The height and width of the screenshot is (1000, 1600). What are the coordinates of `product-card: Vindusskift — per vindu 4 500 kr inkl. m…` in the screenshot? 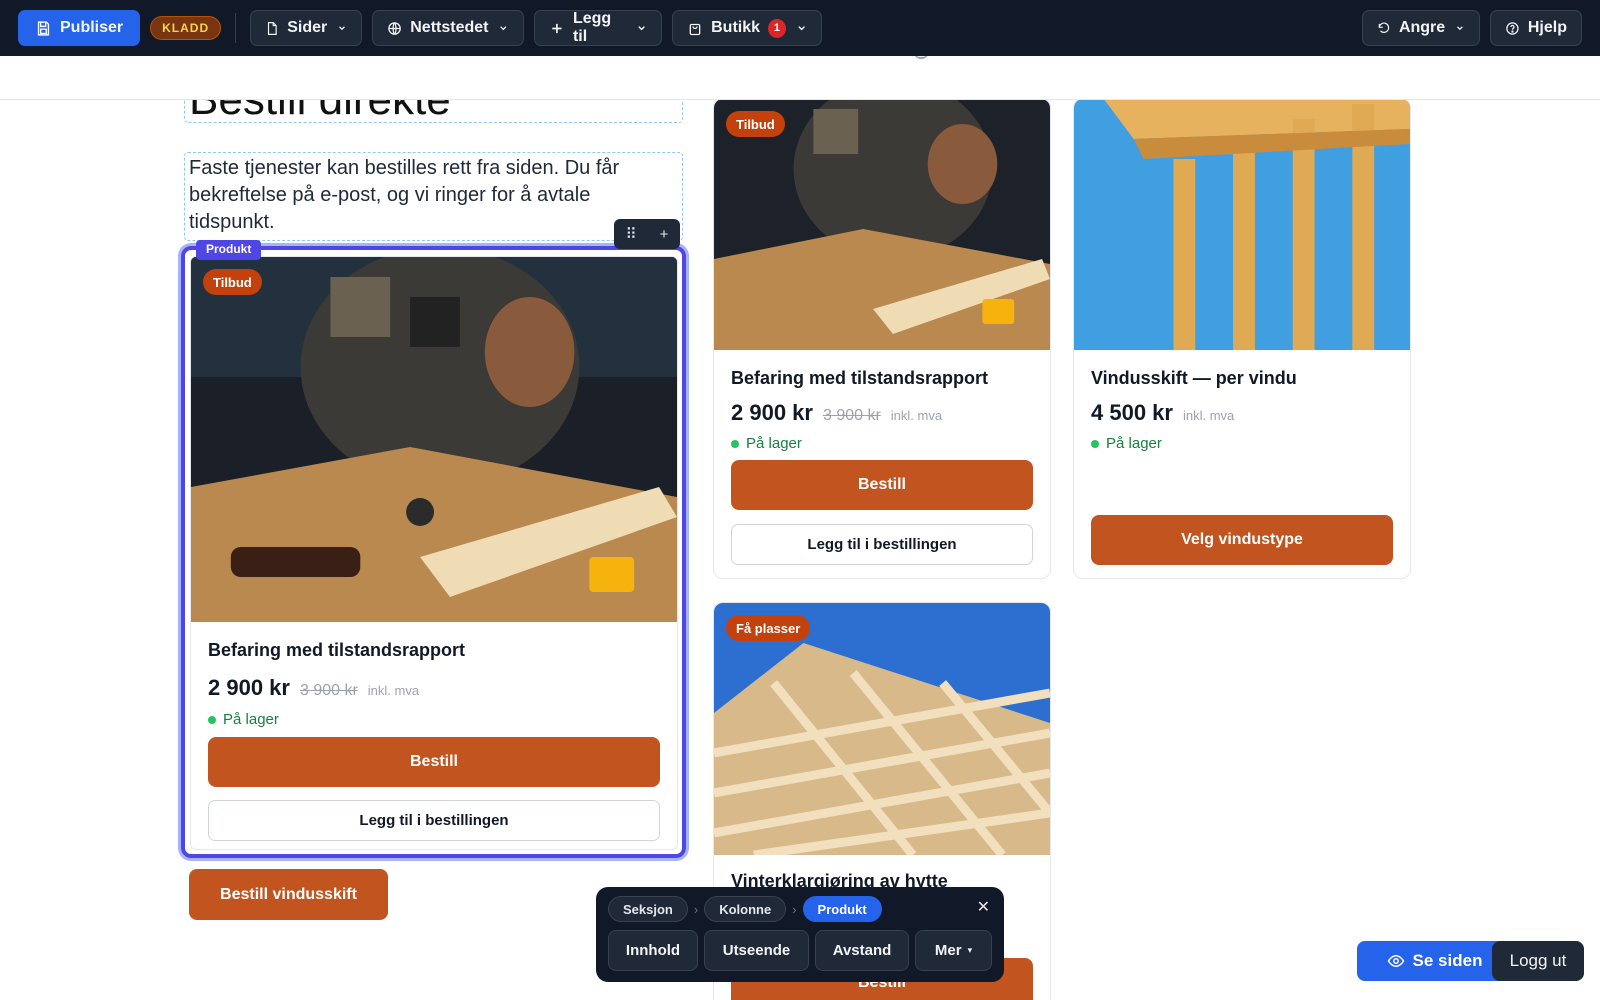 It's located at (1242, 338).